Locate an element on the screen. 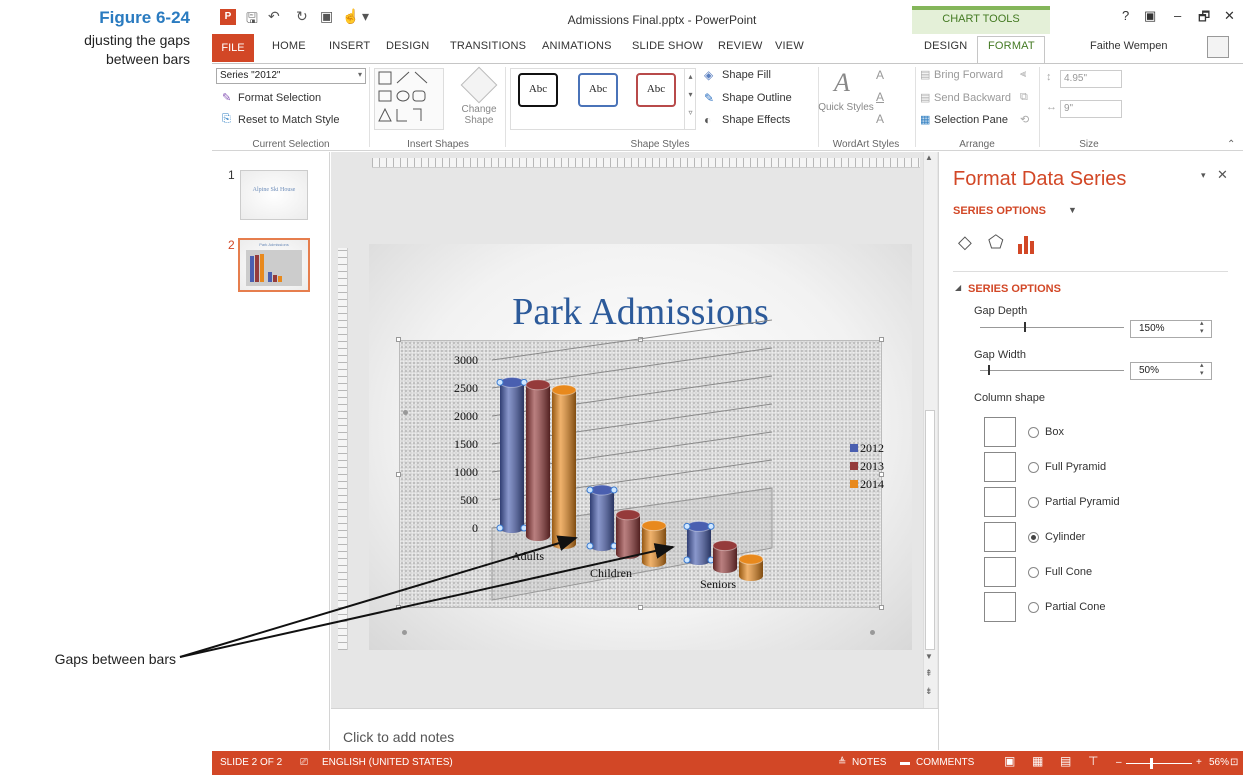 The width and height of the screenshot is (1243, 775). shape-style-swatch-blue: Abc is located at coordinates (598, 90).